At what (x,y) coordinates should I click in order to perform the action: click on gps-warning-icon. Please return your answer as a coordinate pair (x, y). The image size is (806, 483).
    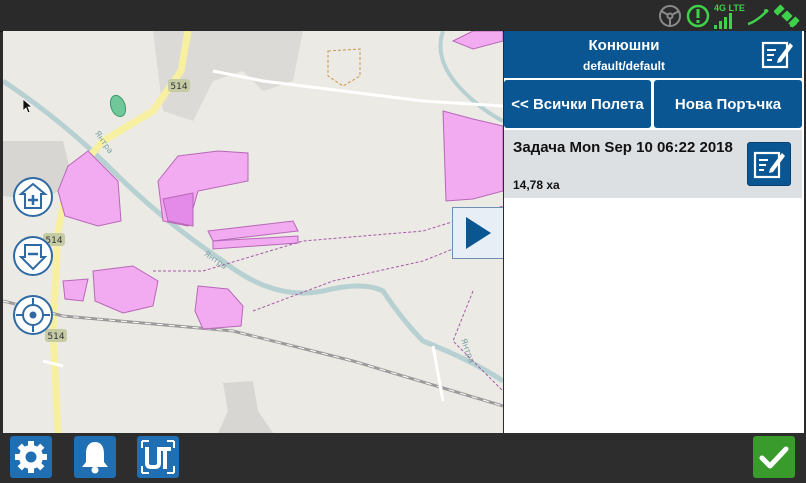
    Looking at the image, I should click on (698, 16).